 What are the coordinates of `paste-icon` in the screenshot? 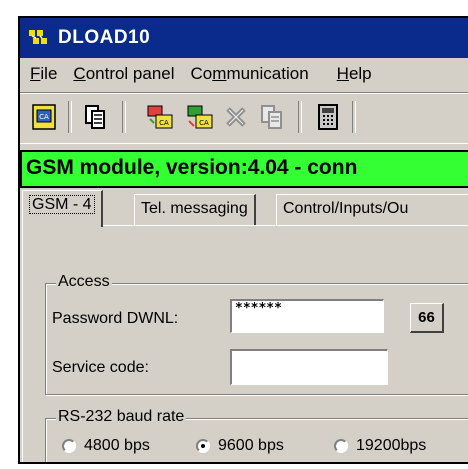 It's located at (271, 117).